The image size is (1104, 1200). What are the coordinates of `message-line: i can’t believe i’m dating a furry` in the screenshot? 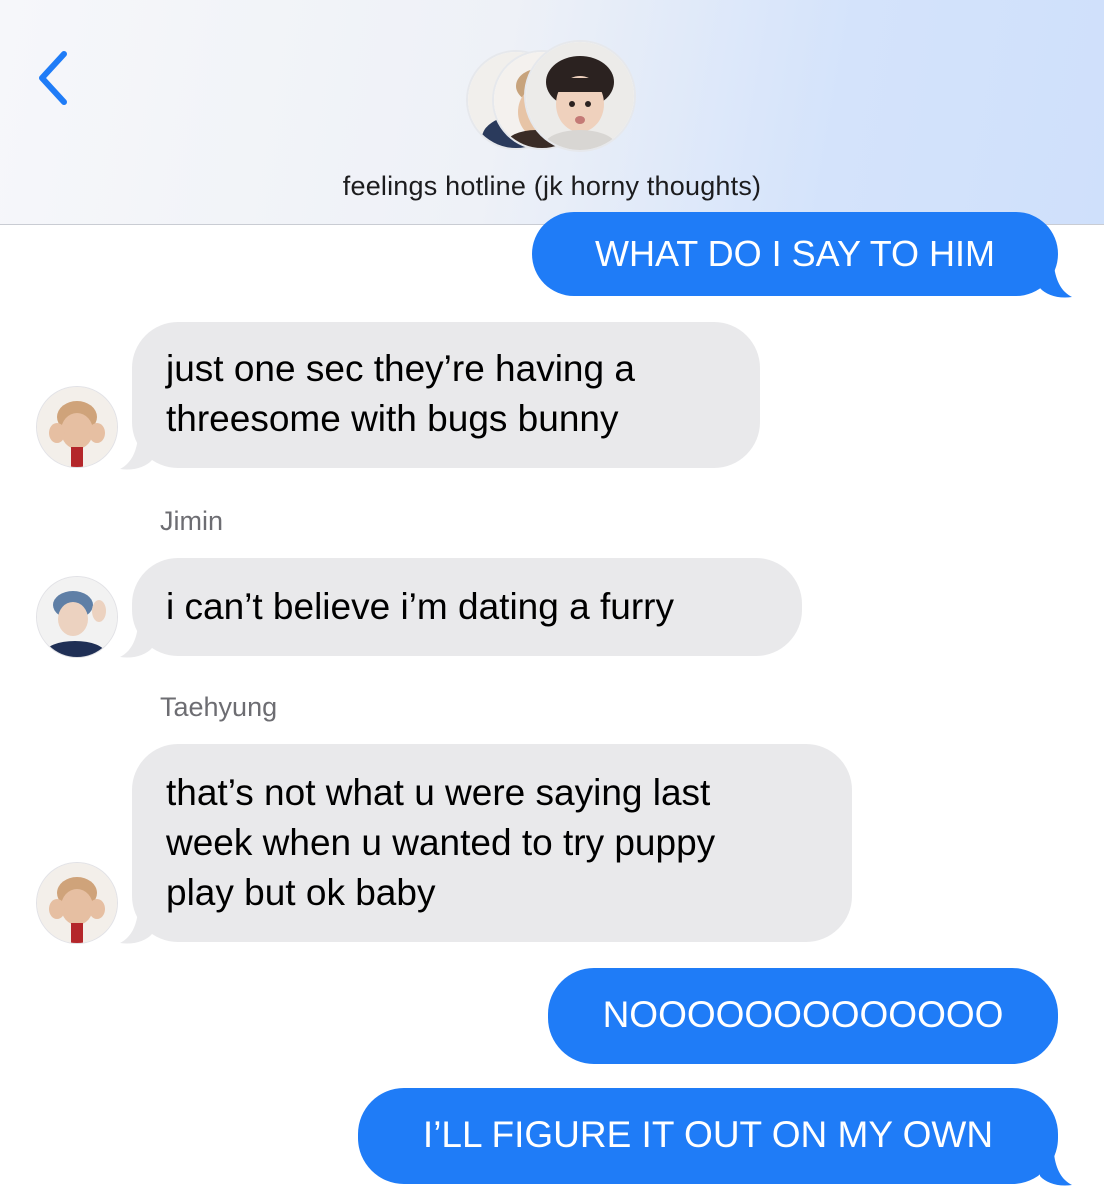 It's located at (420, 606).